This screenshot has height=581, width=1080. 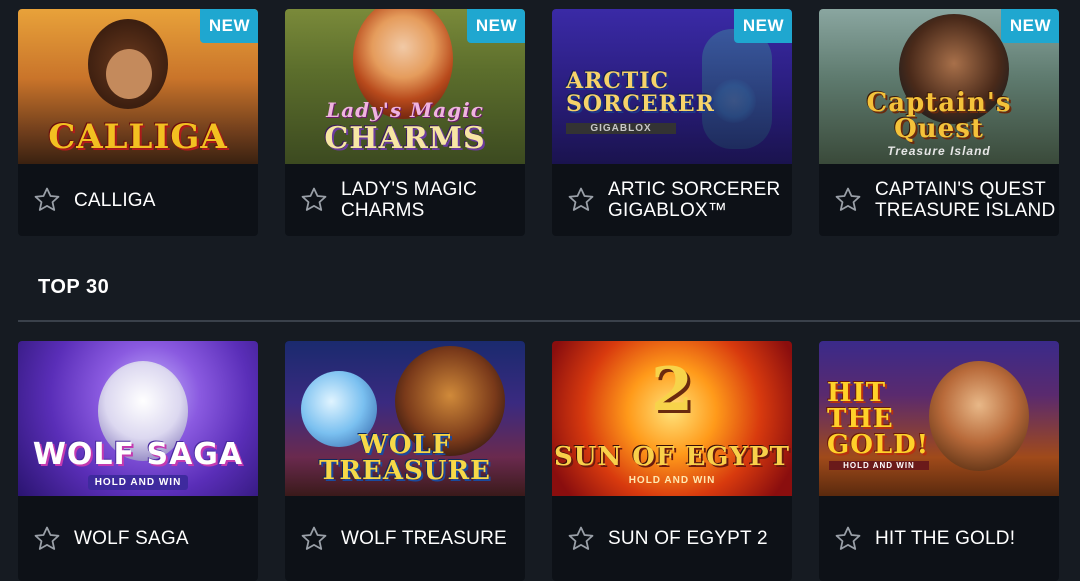 I want to click on game-title: LADY'S MAGIC CHARMS, so click(x=433, y=200).